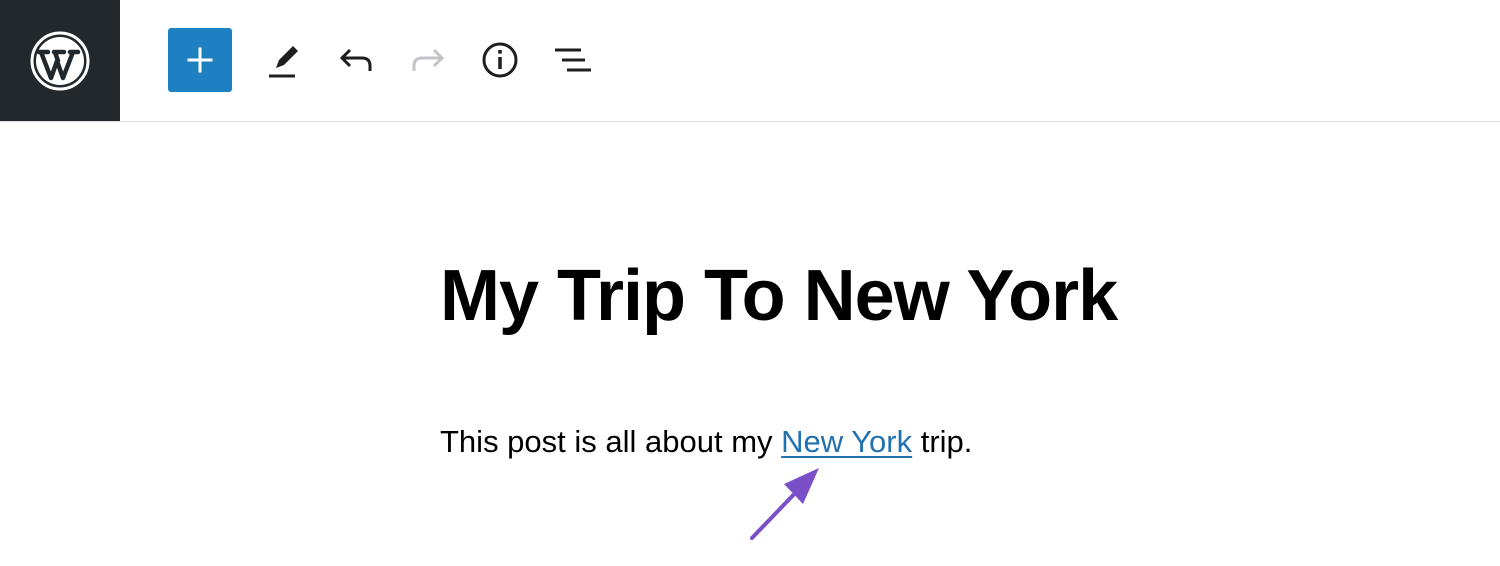 This screenshot has width=1500, height=566. I want to click on undo-icon, so click(355, 59).